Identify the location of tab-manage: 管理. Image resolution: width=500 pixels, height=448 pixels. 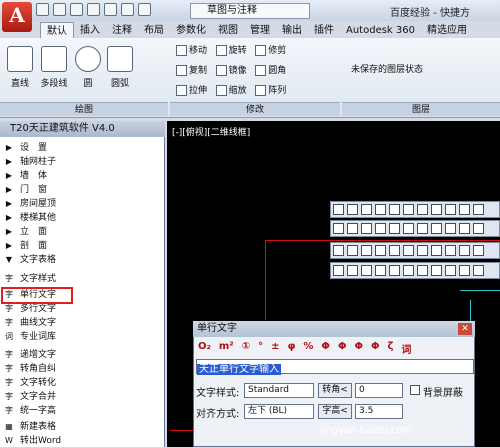
(260, 30).